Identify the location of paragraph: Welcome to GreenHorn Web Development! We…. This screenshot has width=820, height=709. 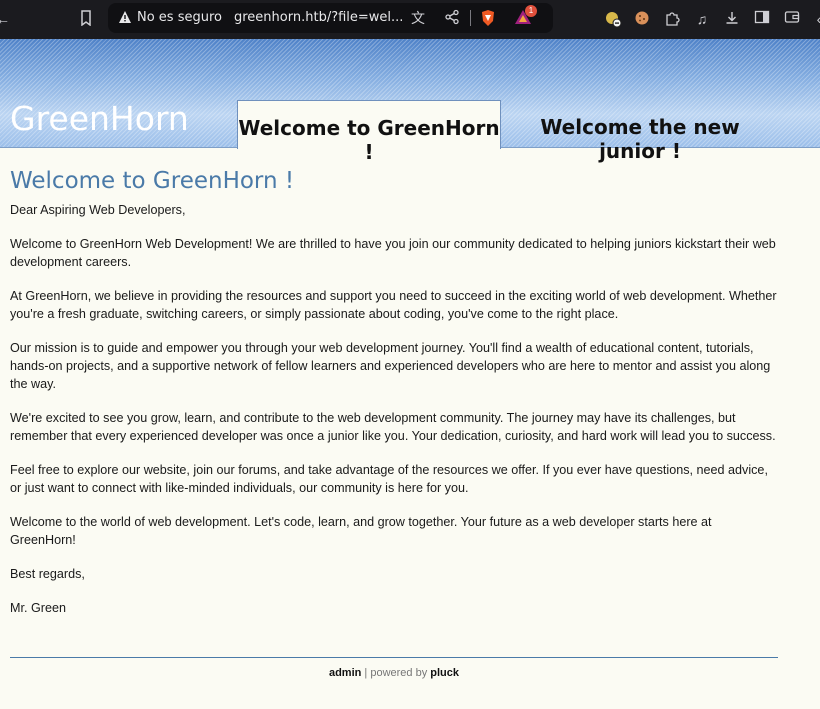
(393, 253).